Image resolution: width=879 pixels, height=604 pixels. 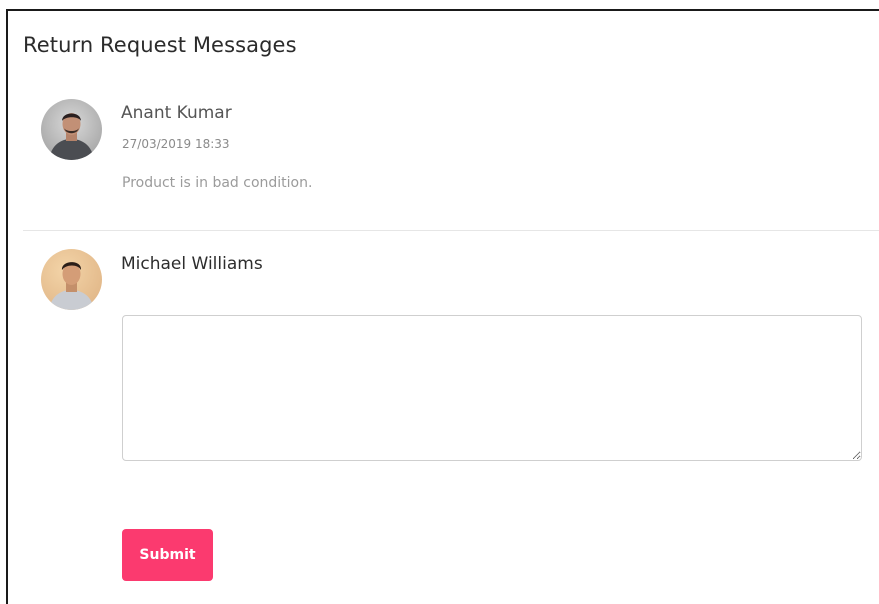 What do you see at coordinates (160, 45) in the screenshot?
I see `page-title: Return Request Messages` at bounding box center [160, 45].